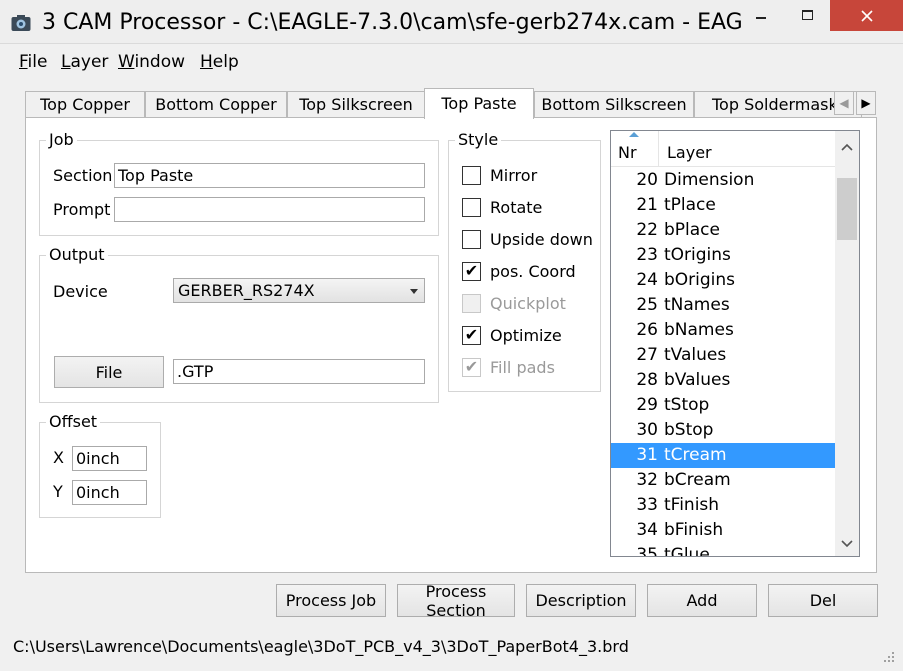  What do you see at coordinates (216, 104) in the screenshot?
I see `tab-bottom-copper: Bottom Copper` at bounding box center [216, 104].